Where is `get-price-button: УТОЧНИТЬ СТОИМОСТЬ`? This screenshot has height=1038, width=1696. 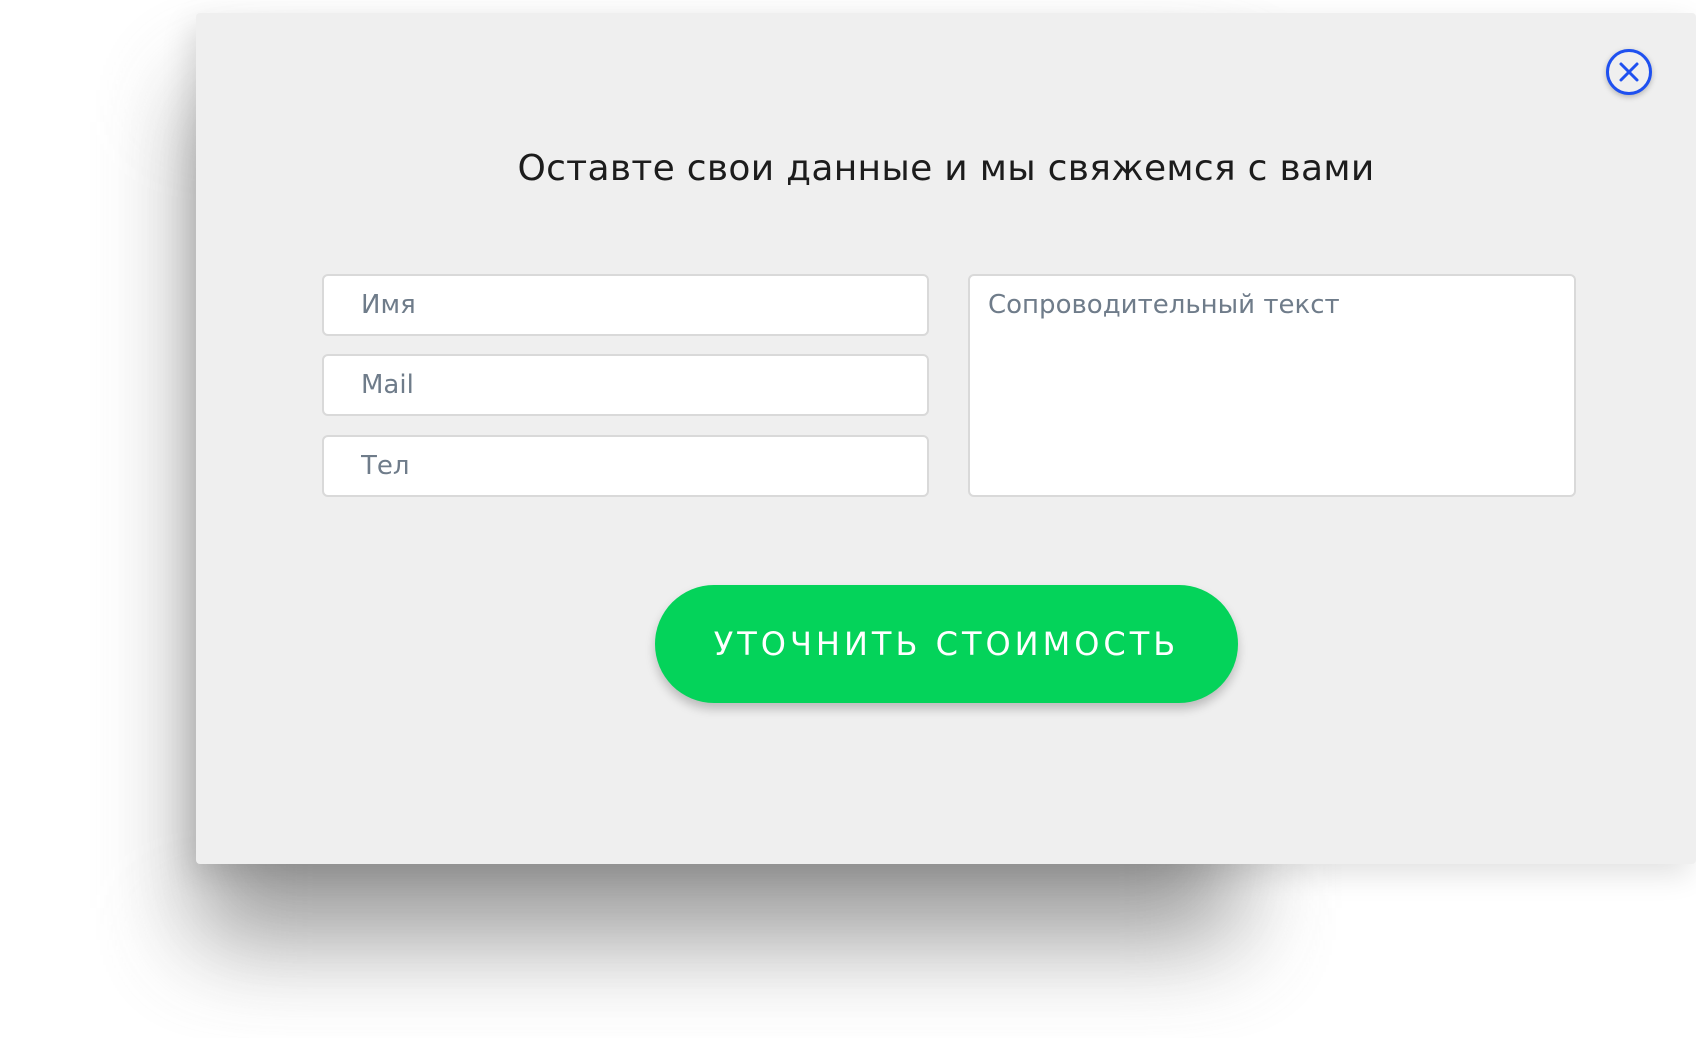 get-price-button: УТОЧНИТЬ СТОИМОСТЬ is located at coordinates (946, 644).